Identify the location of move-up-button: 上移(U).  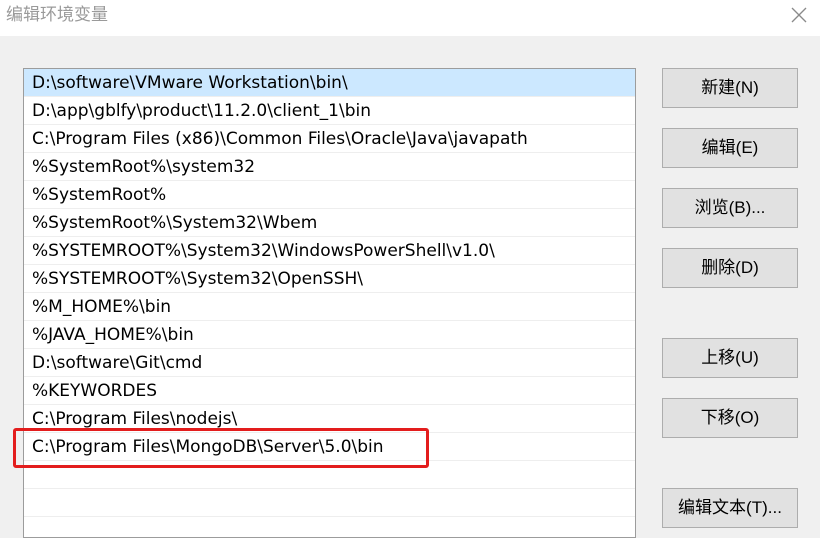
(730, 358).